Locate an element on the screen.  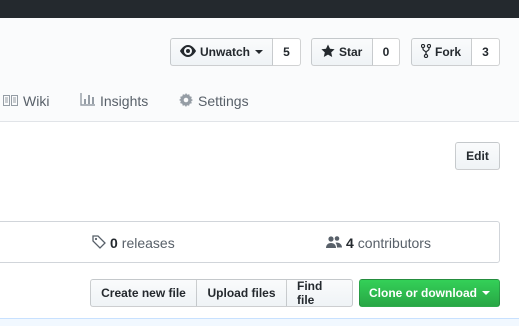
fork-group: Fork 3 is located at coordinates (455, 52).